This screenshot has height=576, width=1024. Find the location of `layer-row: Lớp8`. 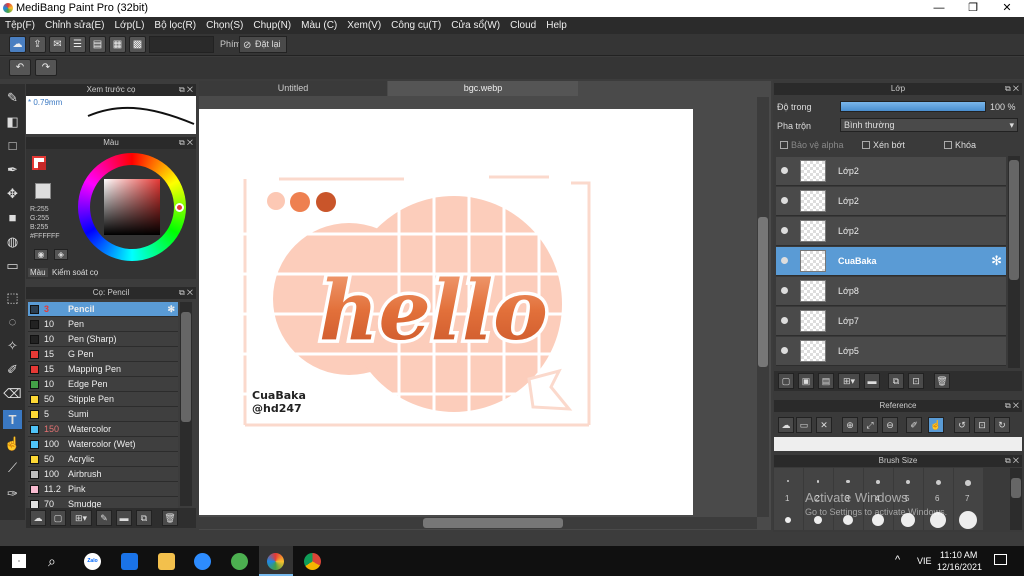

layer-row: Lớp8 is located at coordinates (891, 291).